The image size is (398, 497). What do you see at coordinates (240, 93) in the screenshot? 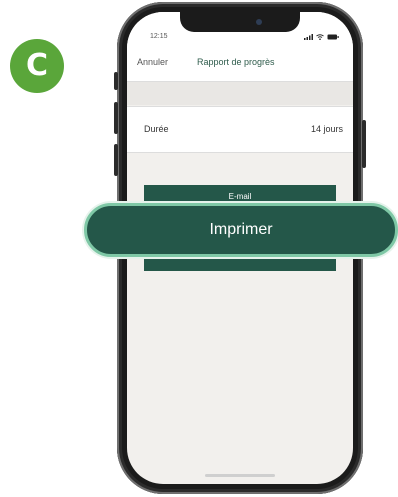
I see `section-spacer` at bounding box center [240, 93].